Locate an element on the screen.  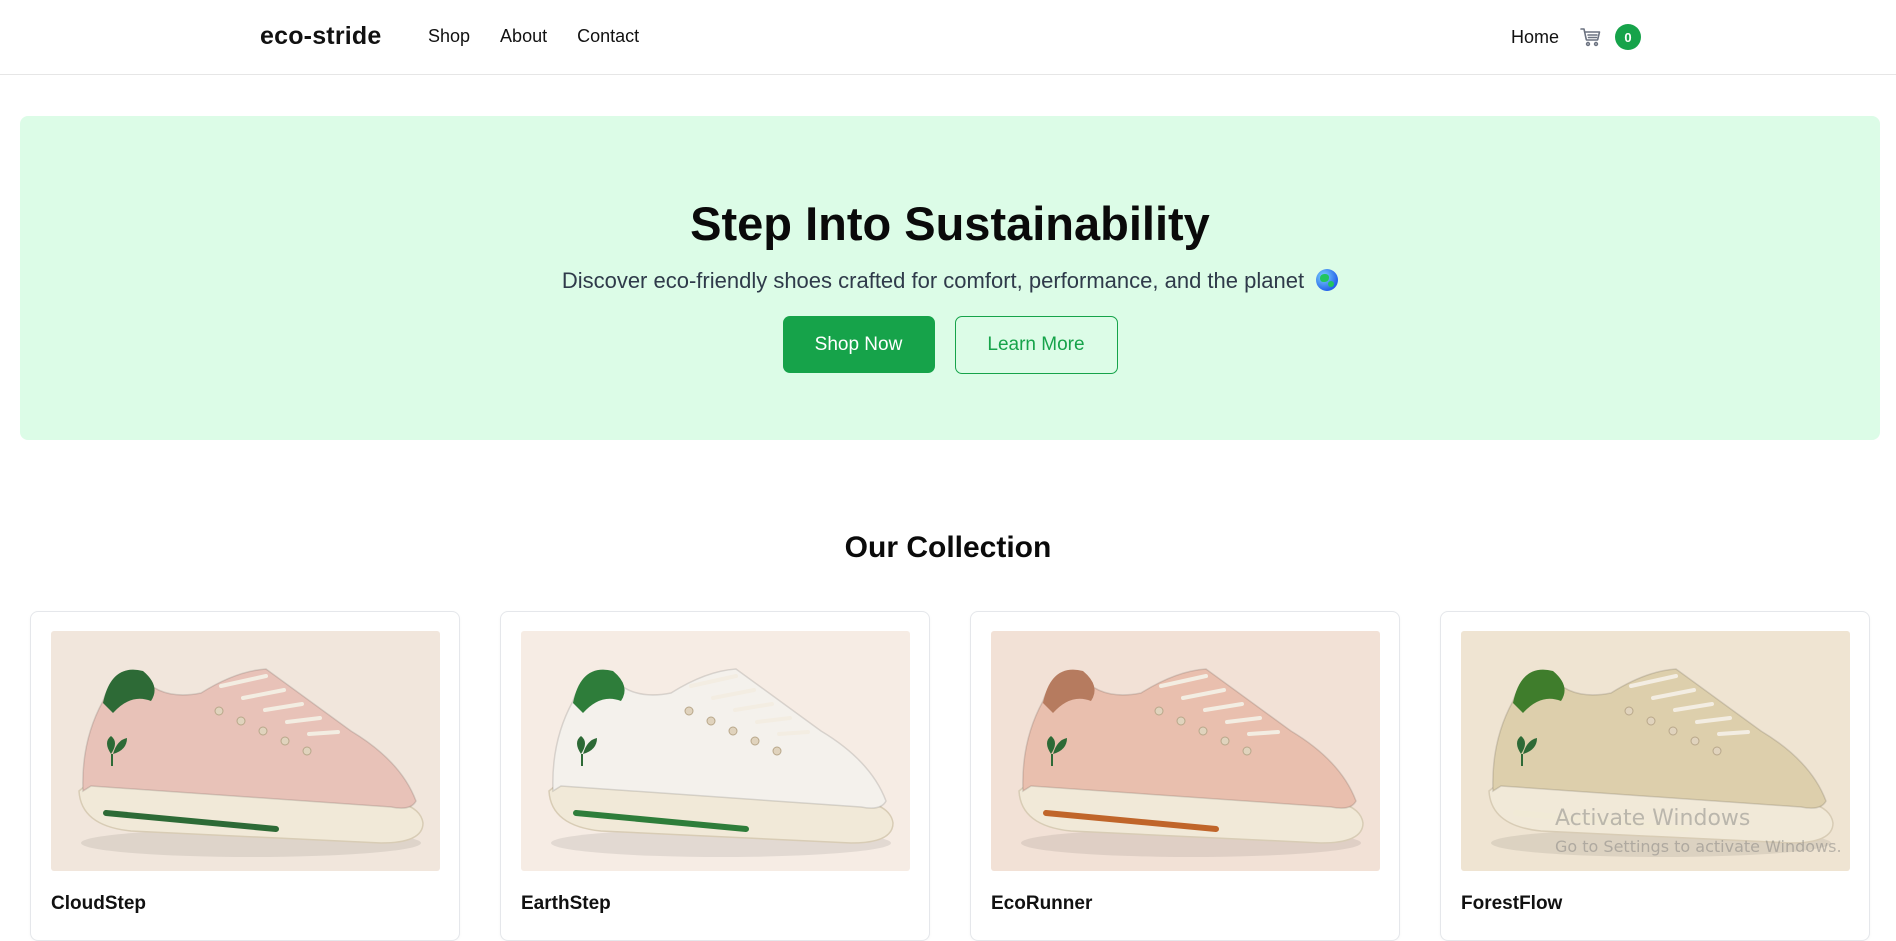
cart-count-badge: 0 is located at coordinates (1628, 37).